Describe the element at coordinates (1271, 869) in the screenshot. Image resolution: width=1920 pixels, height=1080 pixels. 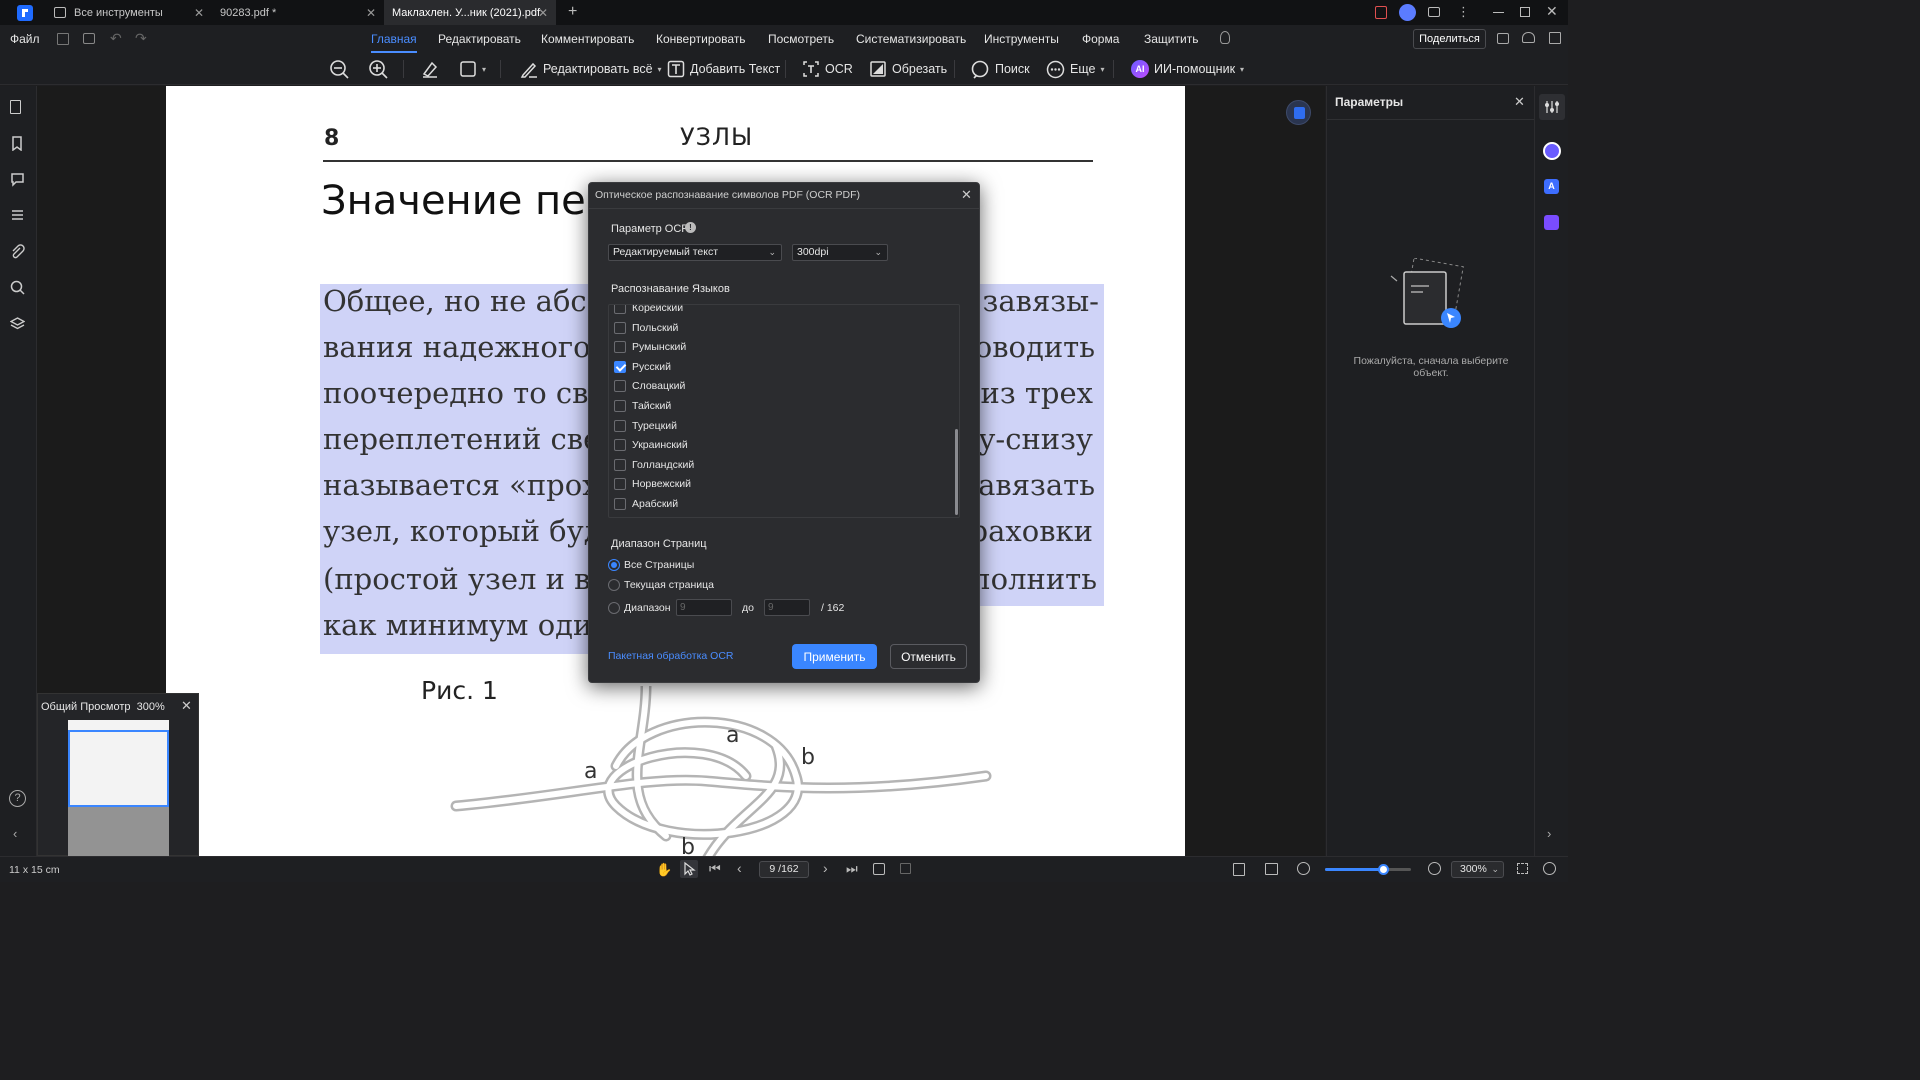
I see `page-layout-icon` at that location.